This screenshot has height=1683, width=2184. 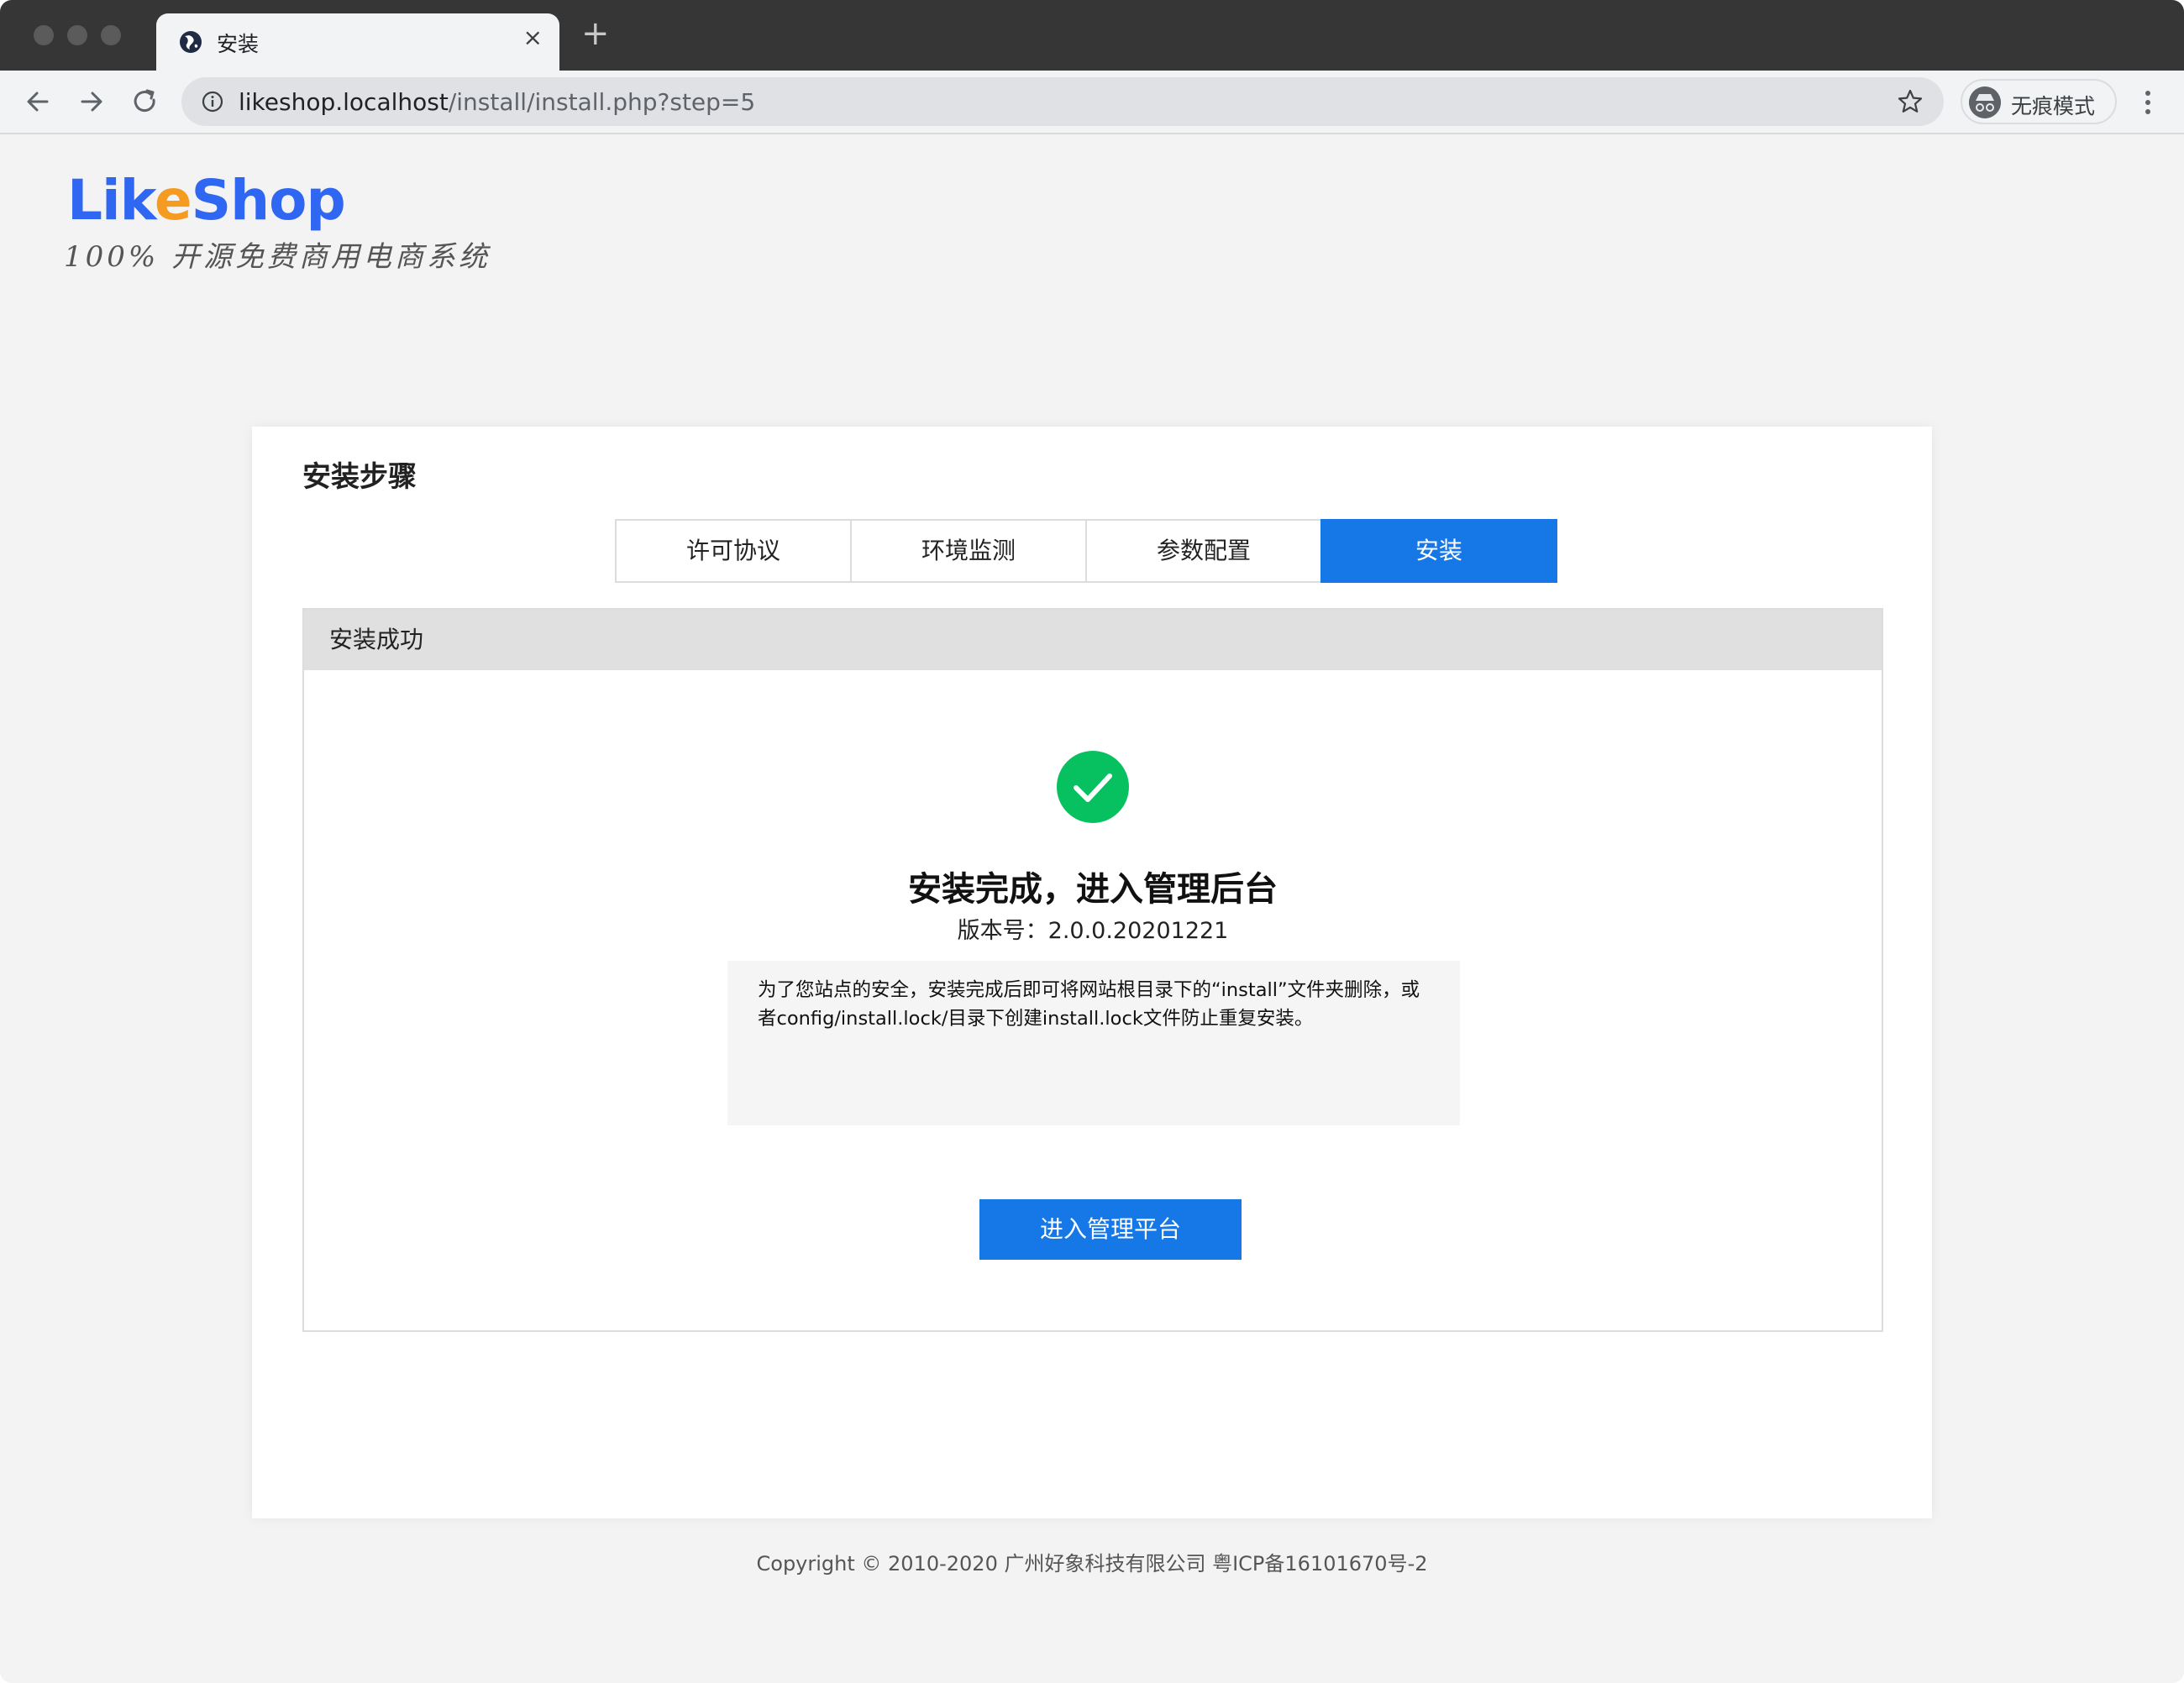 What do you see at coordinates (111, 35) in the screenshot?
I see `zoom-window-button` at bounding box center [111, 35].